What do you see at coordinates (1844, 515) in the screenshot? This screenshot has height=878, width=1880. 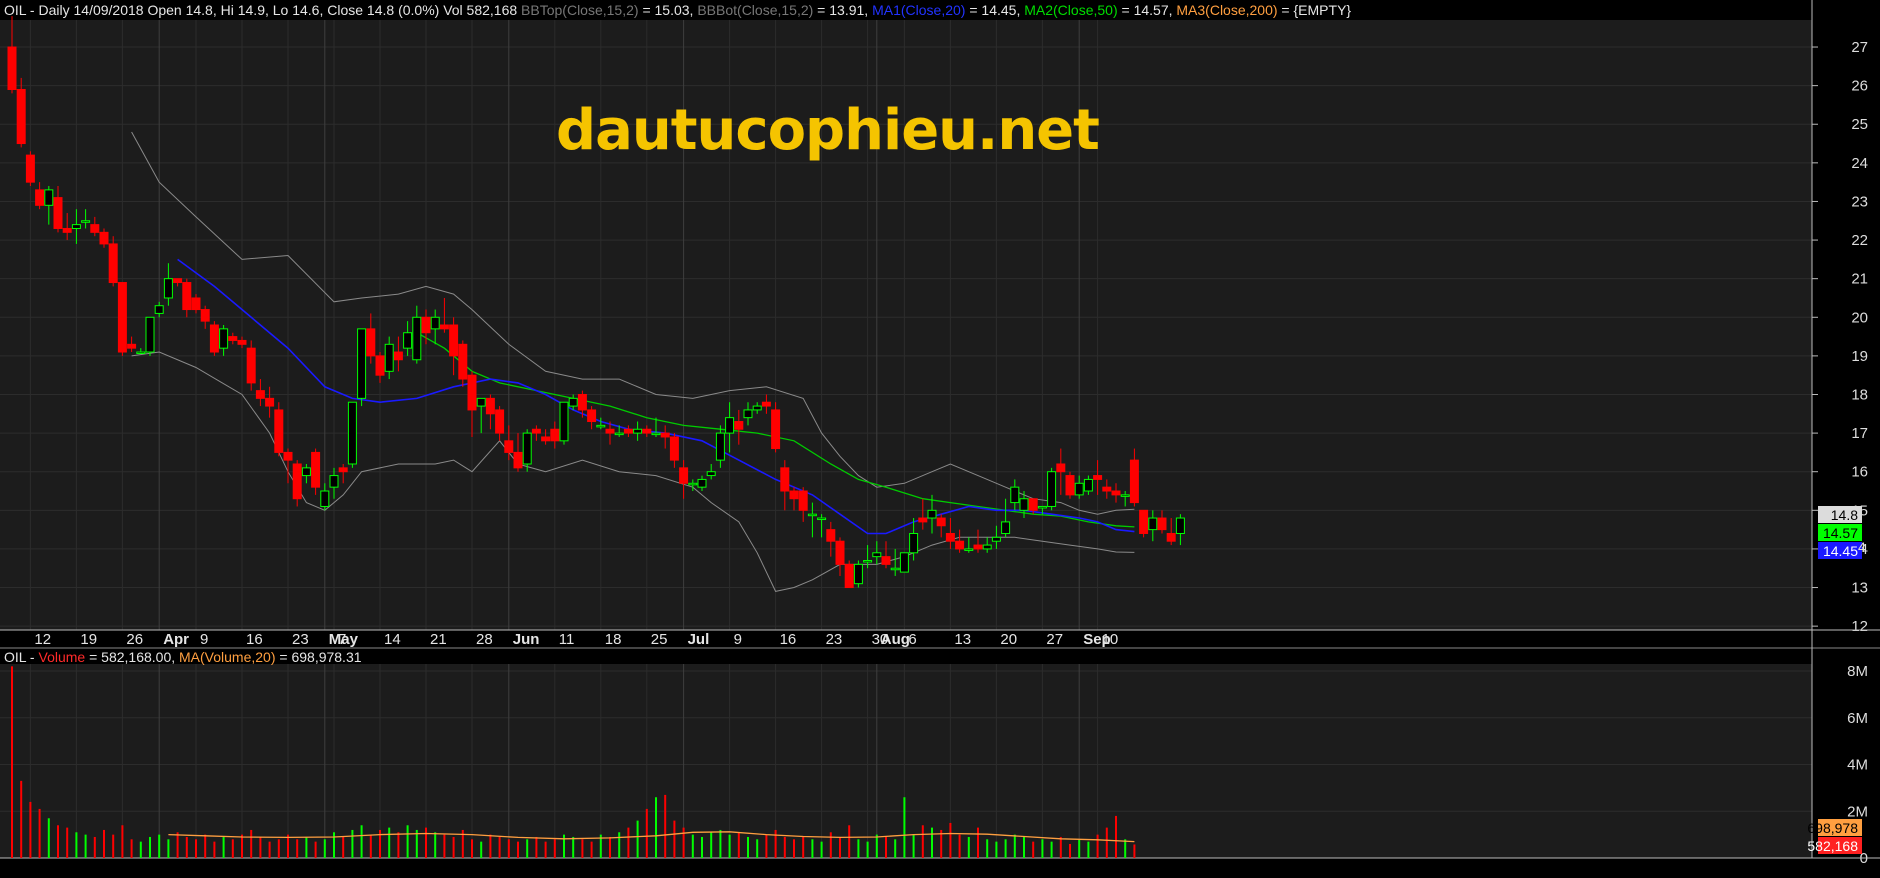 I see `last-close-label: 14.8` at bounding box center [1844, 515].